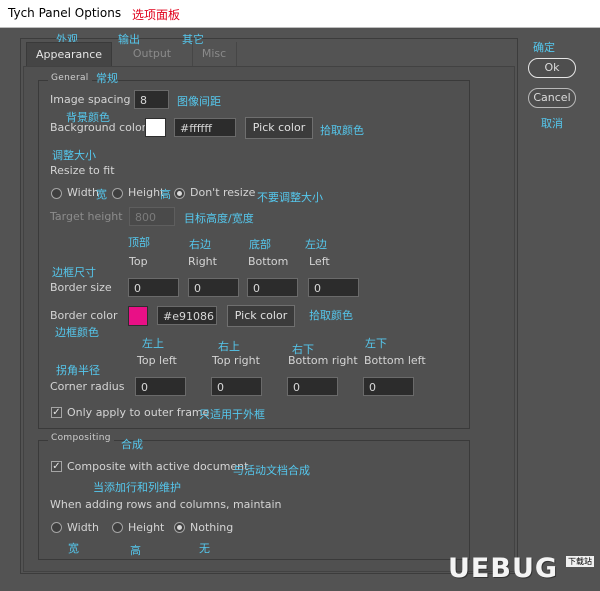  Describe the element at coordinates (319, 261) in the screenshot. I see `left-label: Left` at that location.